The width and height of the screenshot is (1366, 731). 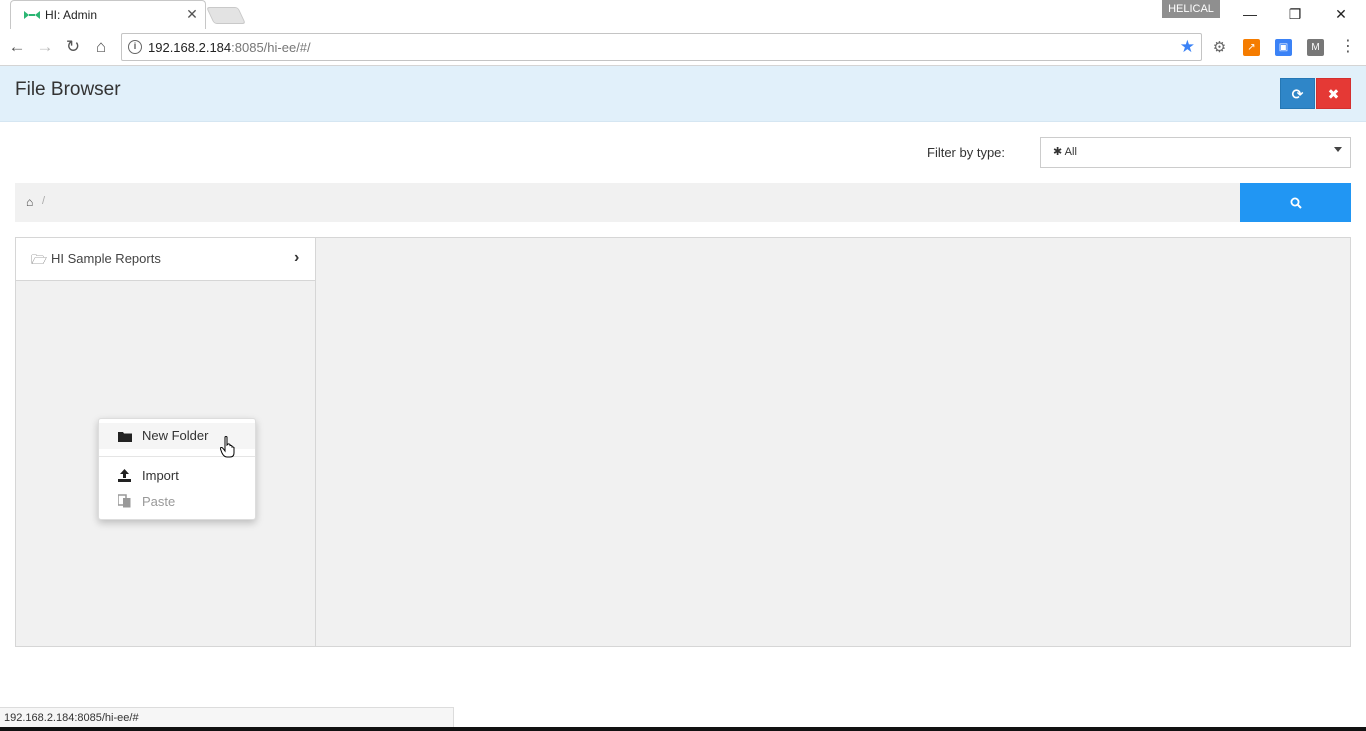 I want to click on window-minimize-button: —, so click(x=1250, y=14).